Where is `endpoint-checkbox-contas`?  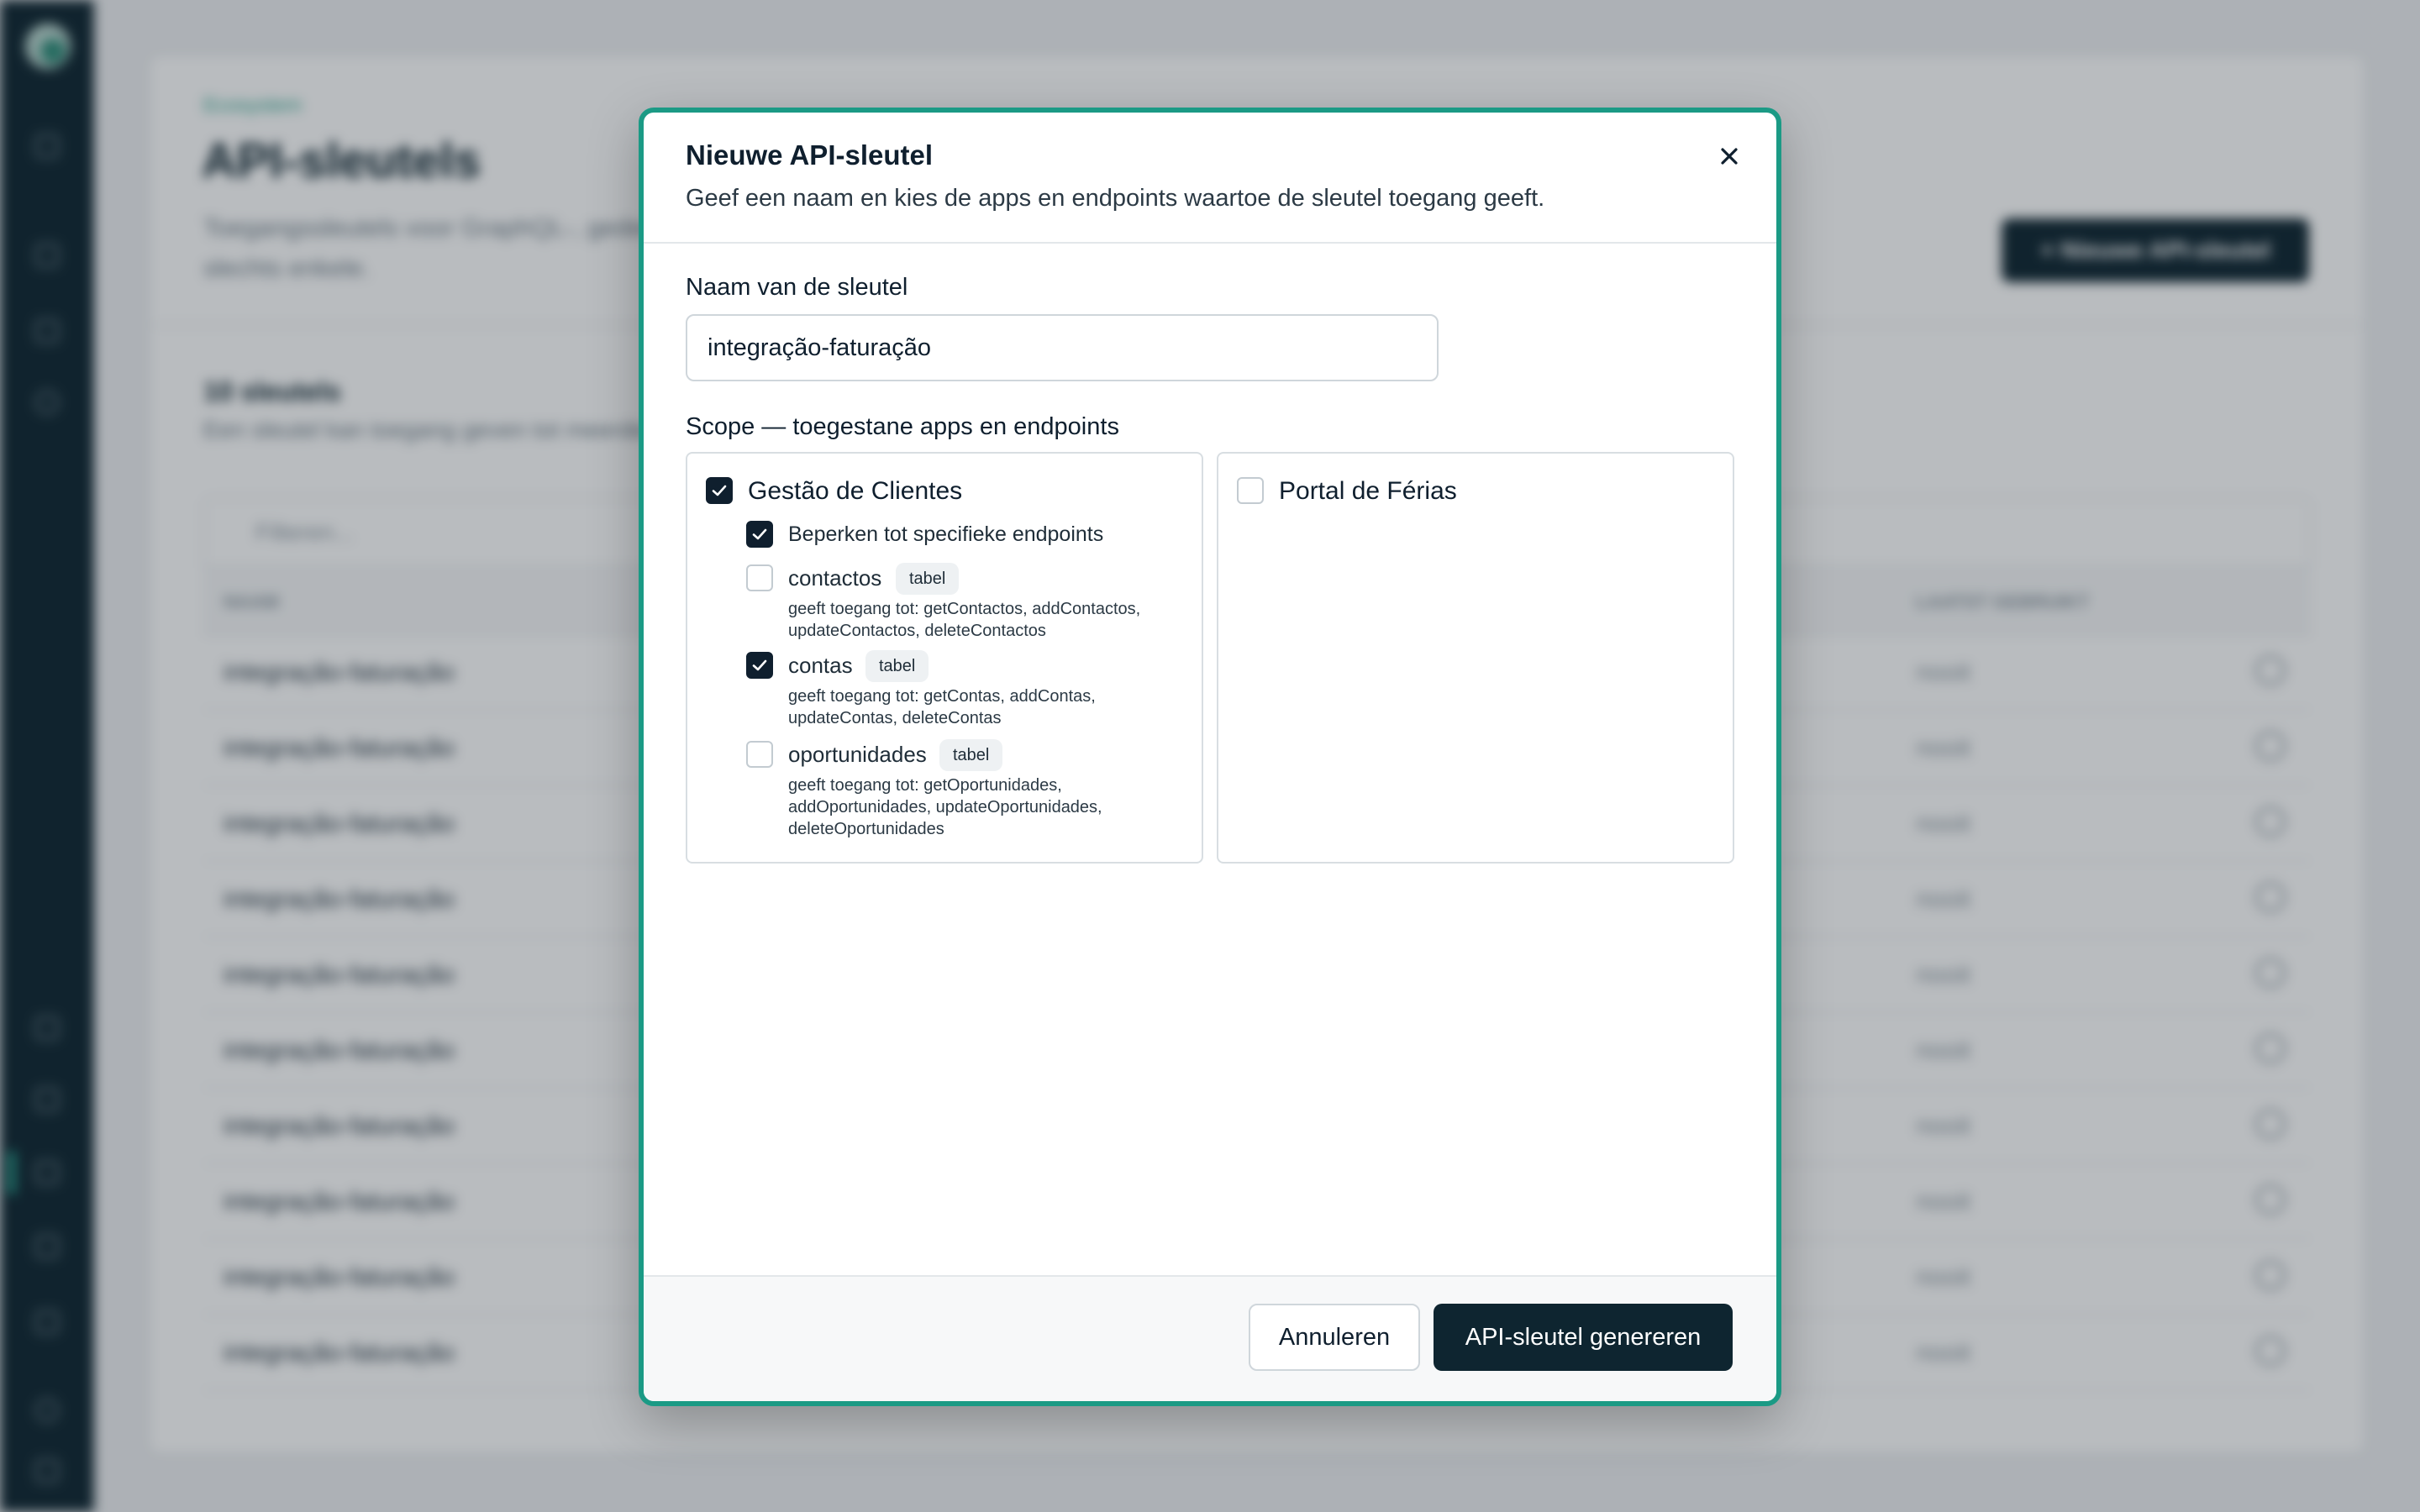 endpoint-checkbox-contas is located at coordinates (759, 665).